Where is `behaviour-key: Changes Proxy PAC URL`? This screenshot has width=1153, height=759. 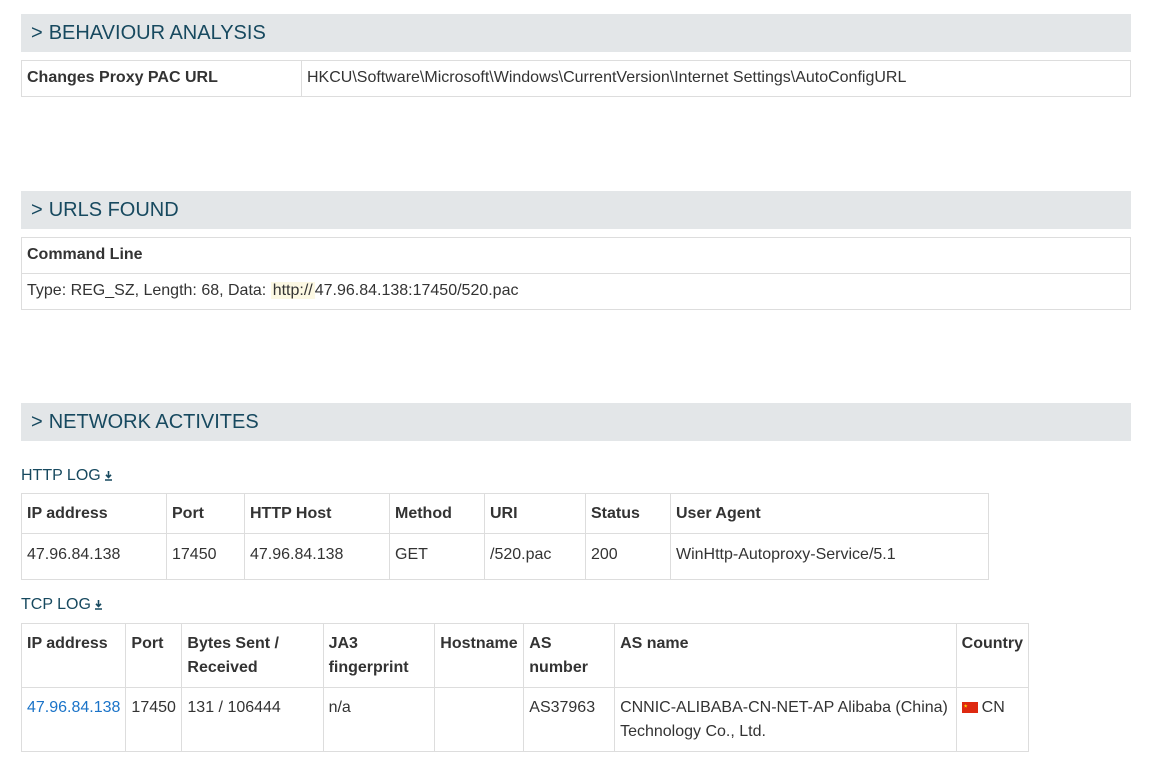 behaviour-key: Changes Proxy PAC URL is located at coordinates (161, 78).